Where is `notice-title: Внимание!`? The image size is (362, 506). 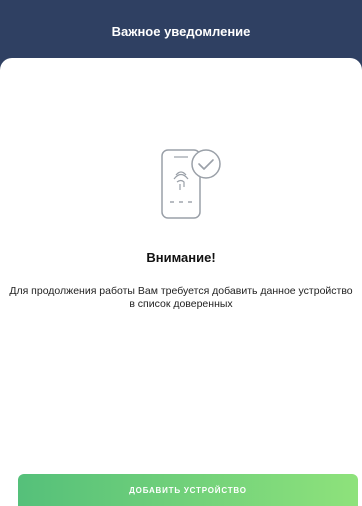
notice-title: Внимание! is located at coordinates (181, 257).